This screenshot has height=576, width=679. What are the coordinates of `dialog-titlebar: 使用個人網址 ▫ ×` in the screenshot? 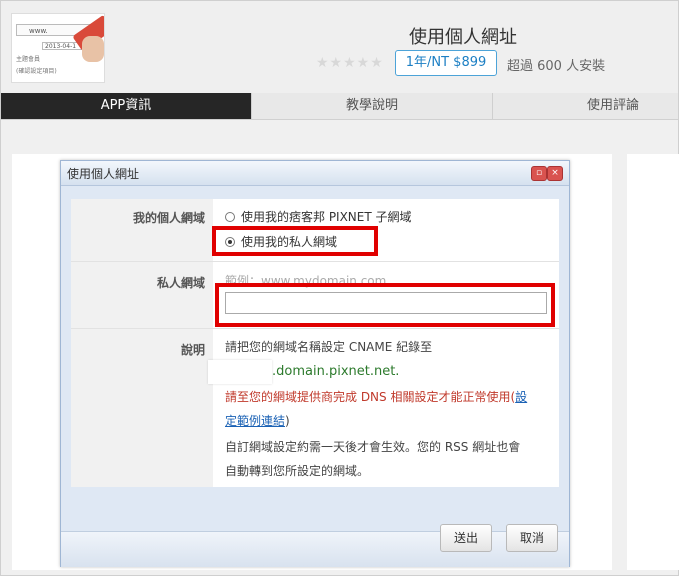 It's located at (315, 173).